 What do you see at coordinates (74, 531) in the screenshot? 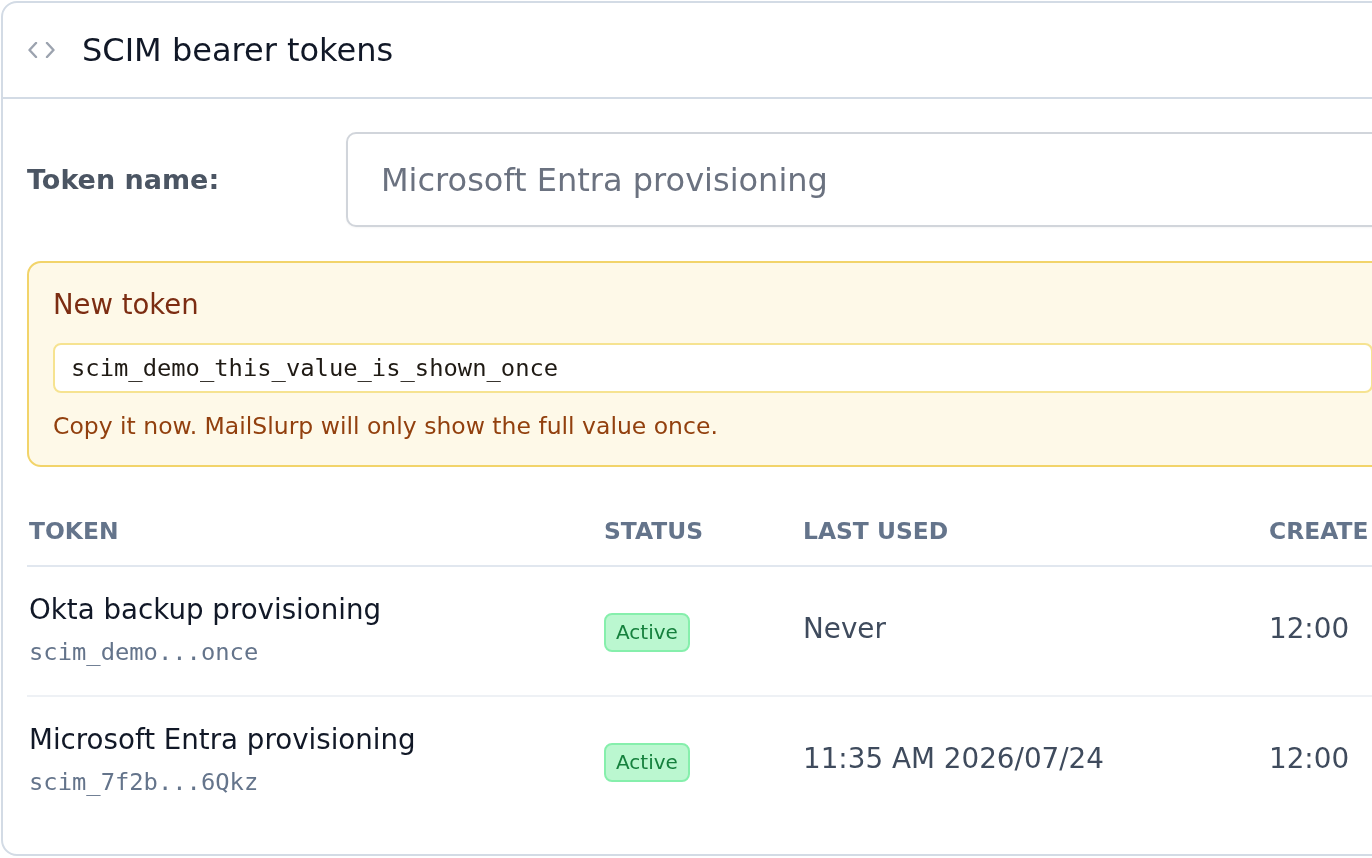
I see `column-header: TOKEN` at bounding box center [74, 531].